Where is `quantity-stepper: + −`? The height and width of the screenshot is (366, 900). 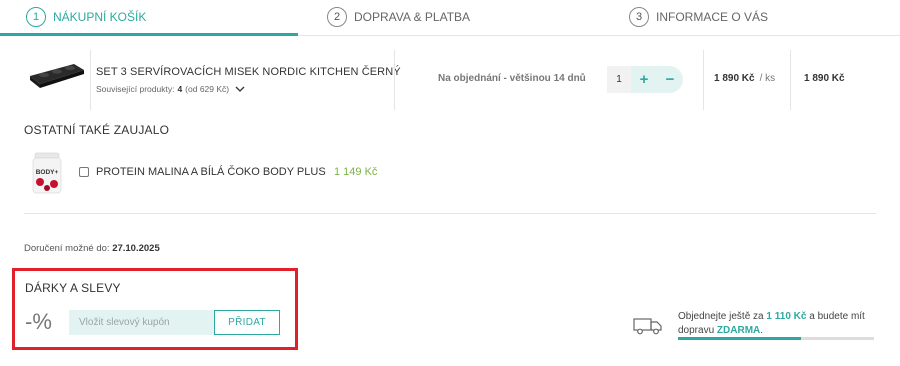
quantity-stepper: + − is located at coordinates (657, 79).